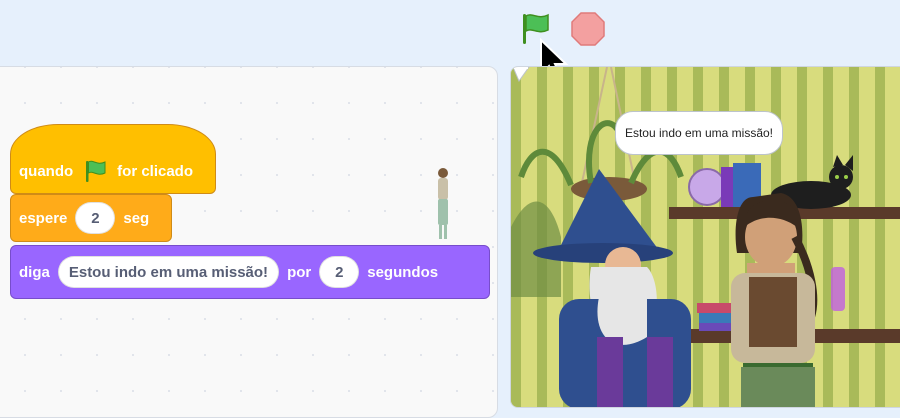 This screenshot has width=900, height=418. Describe the element at coordinates (155, 171) in the screenshot. I see `hat-suffix: for clicado` at that location.